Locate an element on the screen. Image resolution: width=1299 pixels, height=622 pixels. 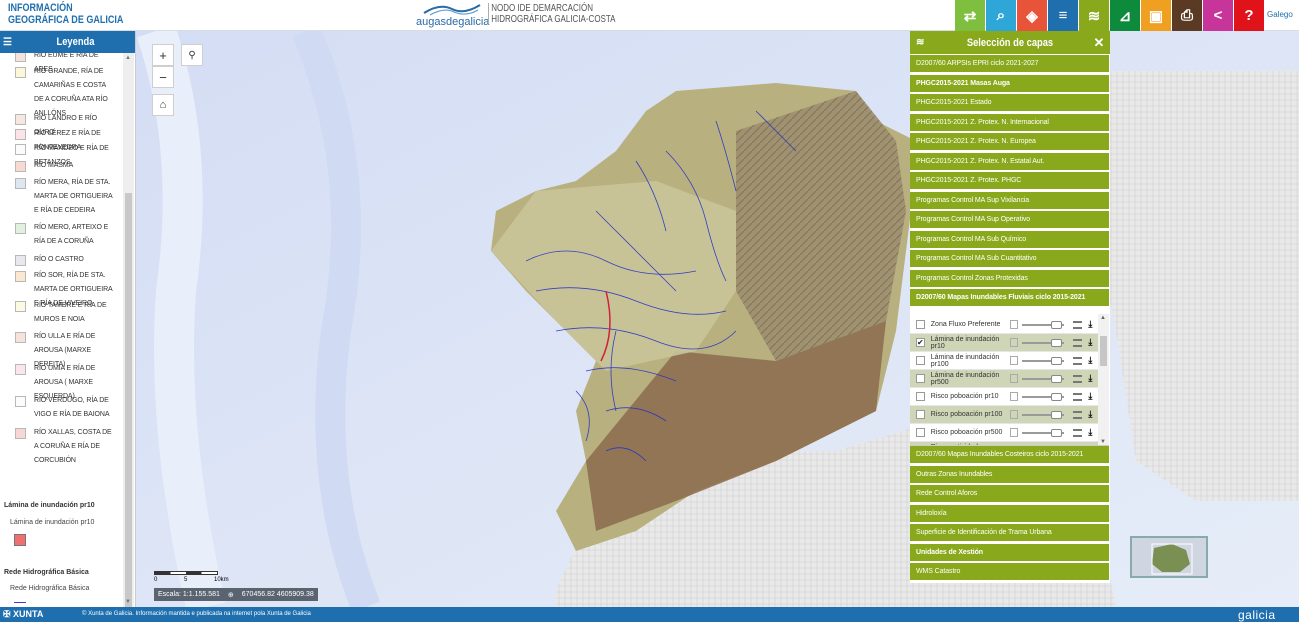
layer-group: Programas Control MA Sup Operativo is located at coordinates (1009, 220).